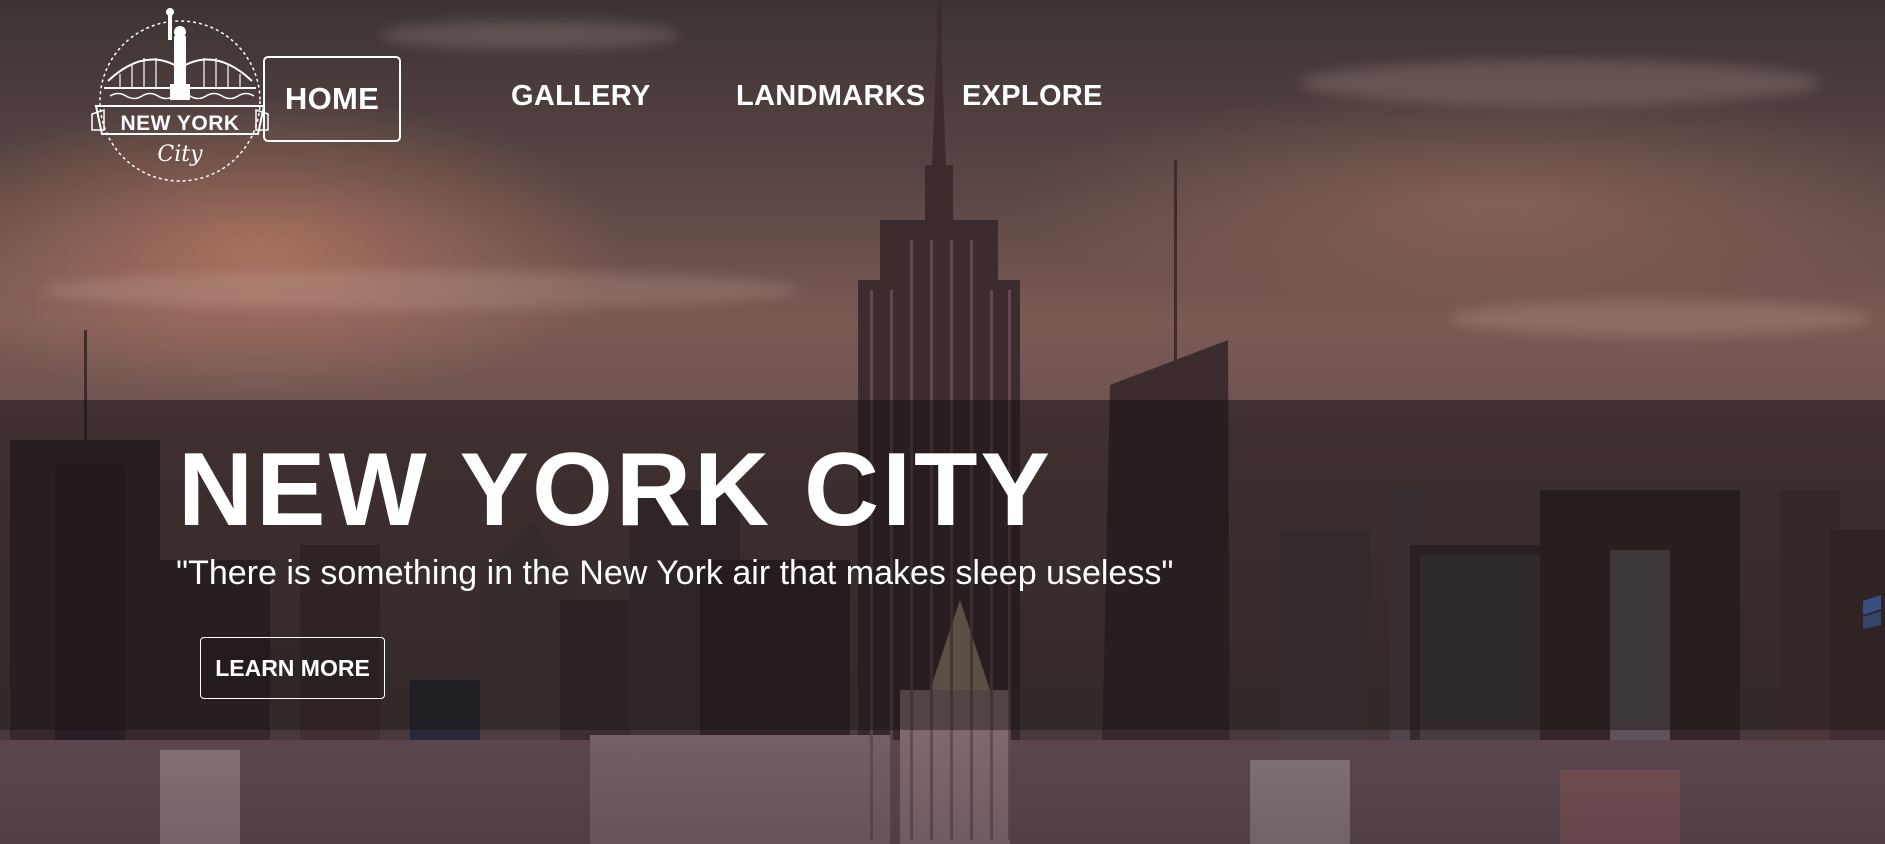 The width and height of the screenshot is (1885, 844). Describe the element at coordinates (831, 96) in the screenshot. I see `nav-landmarks-link: LANDMARKS` at that location.